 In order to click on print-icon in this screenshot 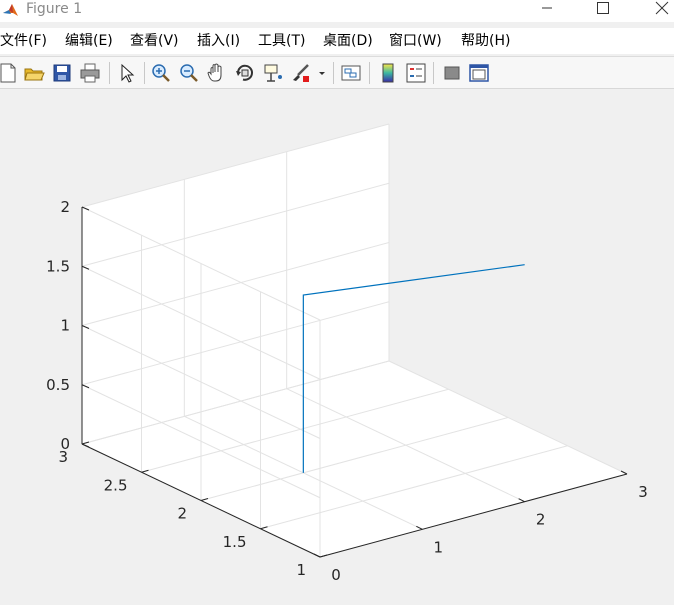, I will do `click(90, 73)`.